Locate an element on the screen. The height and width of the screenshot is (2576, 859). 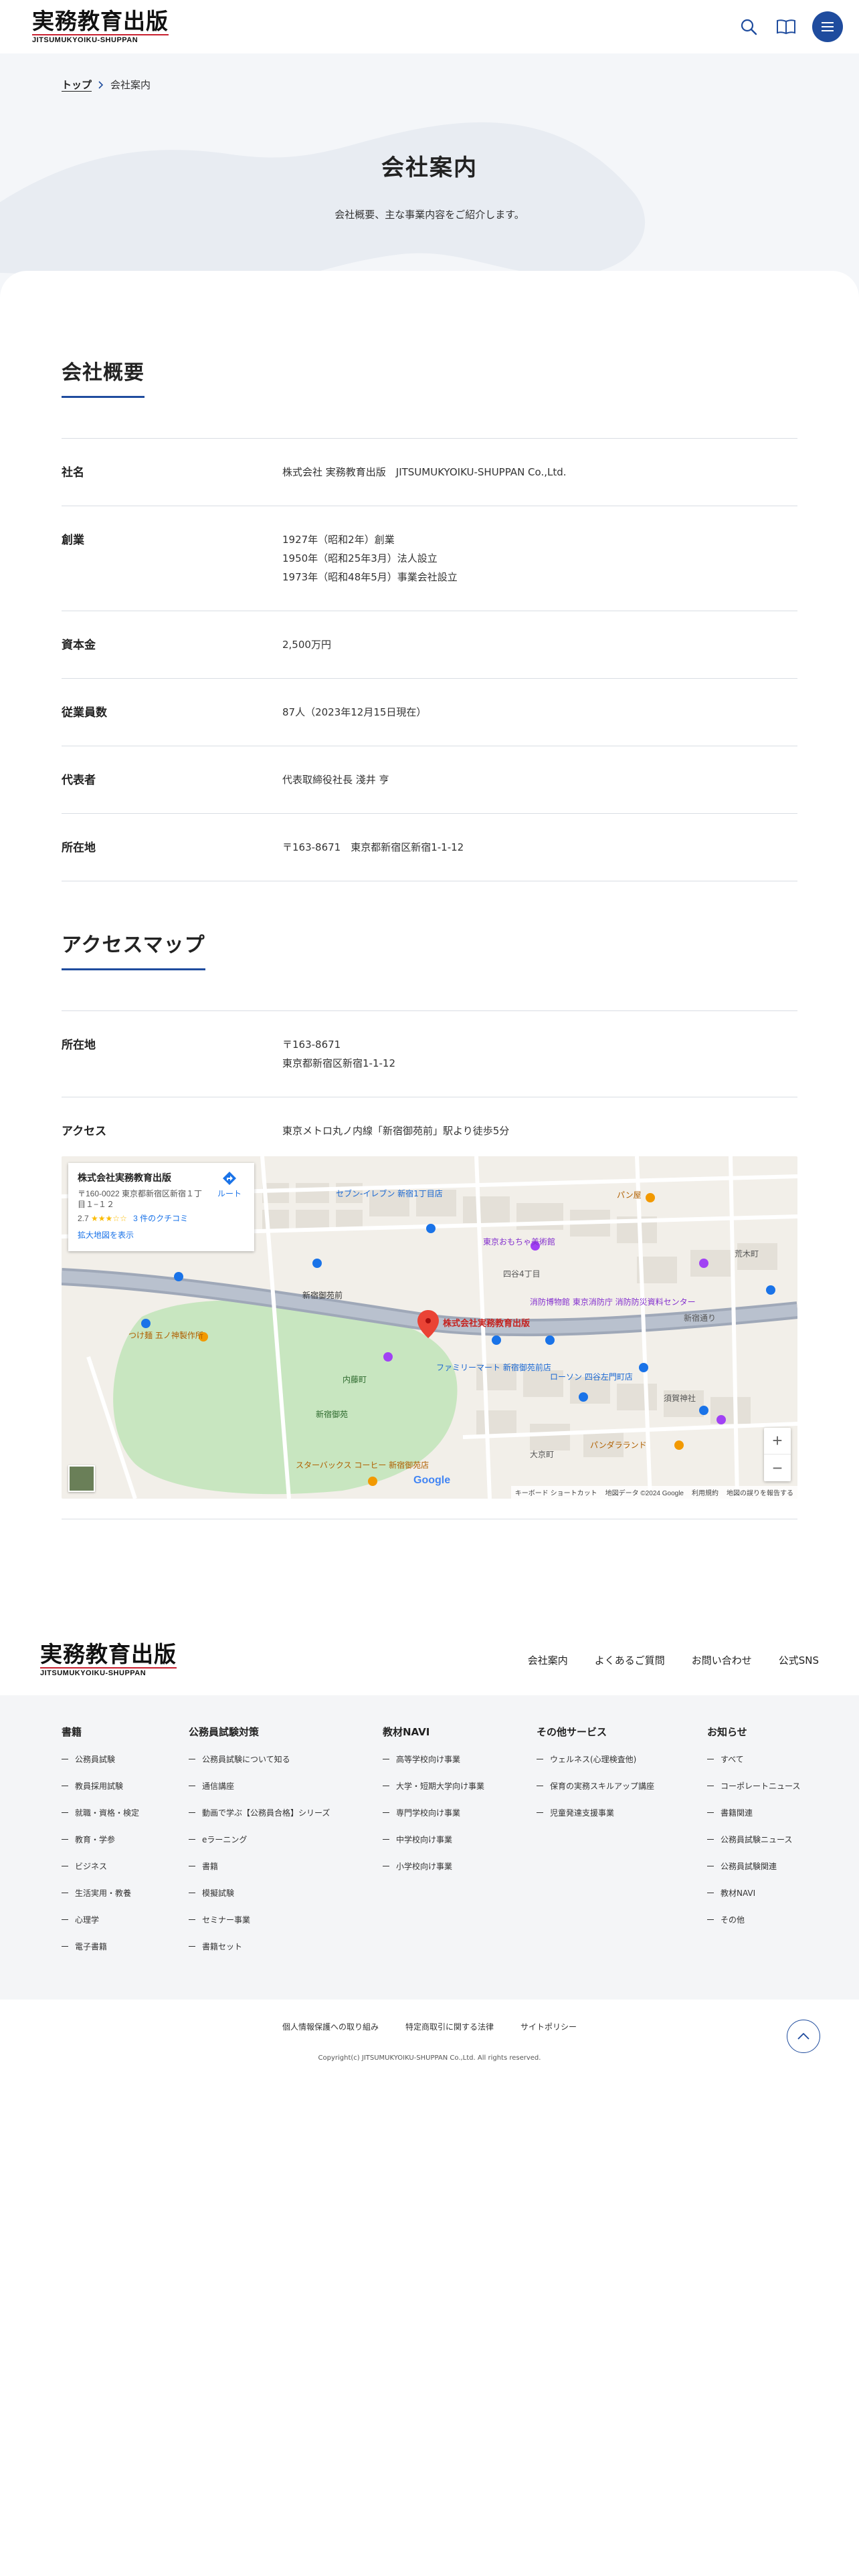
keyboard-shortcuts-link: キーボード ショートカット is located at coordinates (556, 1492).